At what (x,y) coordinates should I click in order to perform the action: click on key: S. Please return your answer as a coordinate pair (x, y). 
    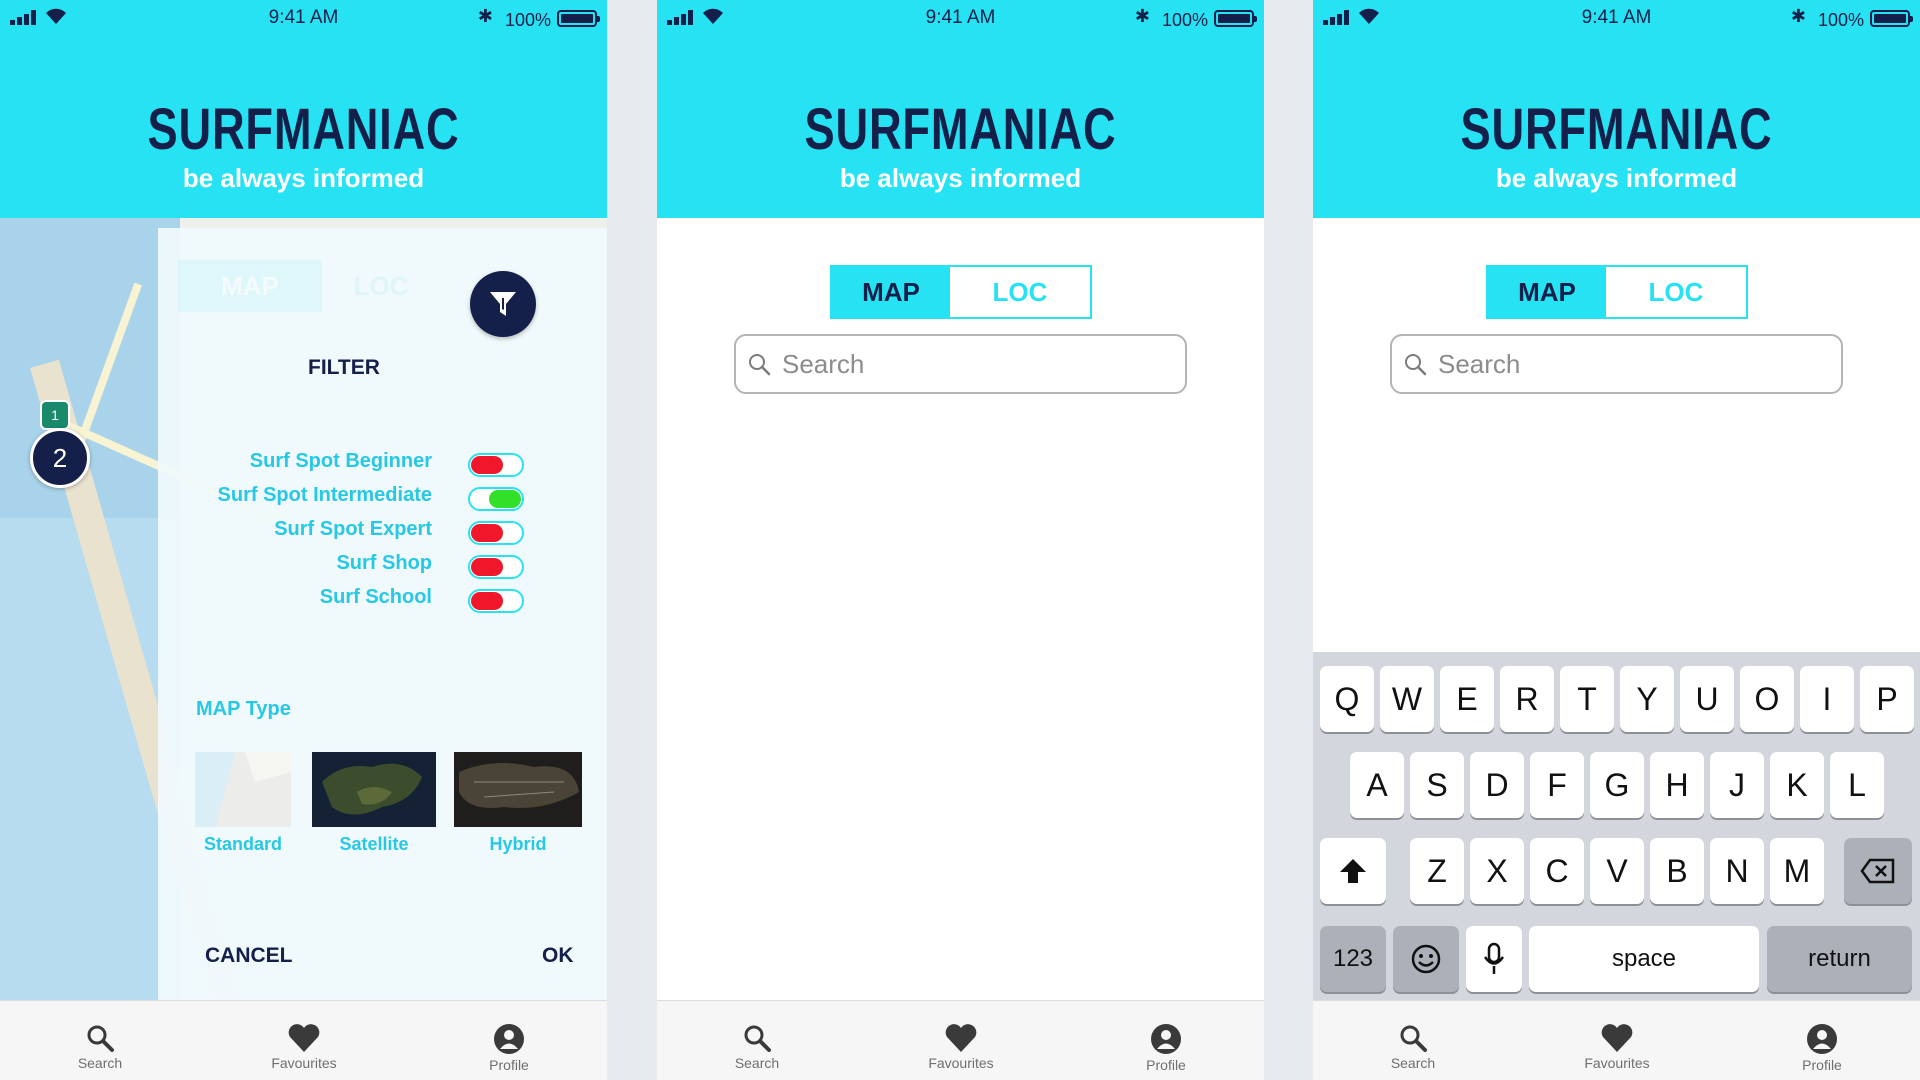
    Looking at the image, I should click on (1437, 785).